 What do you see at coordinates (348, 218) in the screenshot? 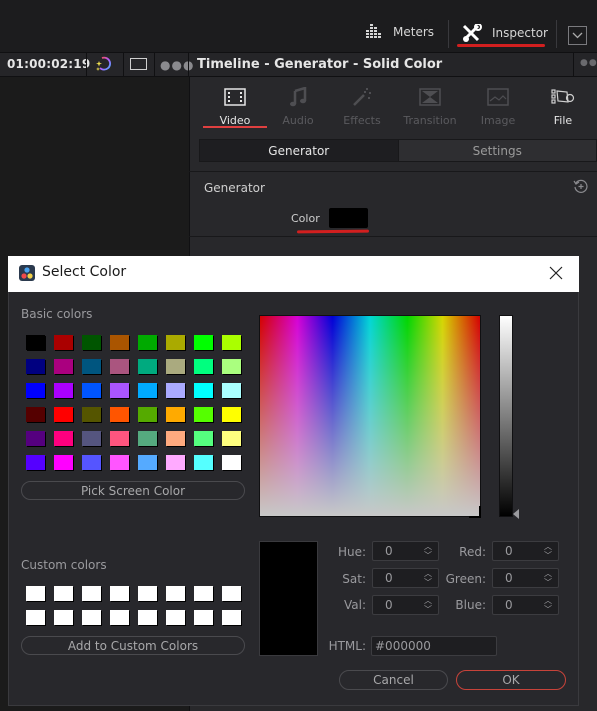
I see `color-swatch` at bounding box center [348, 218].